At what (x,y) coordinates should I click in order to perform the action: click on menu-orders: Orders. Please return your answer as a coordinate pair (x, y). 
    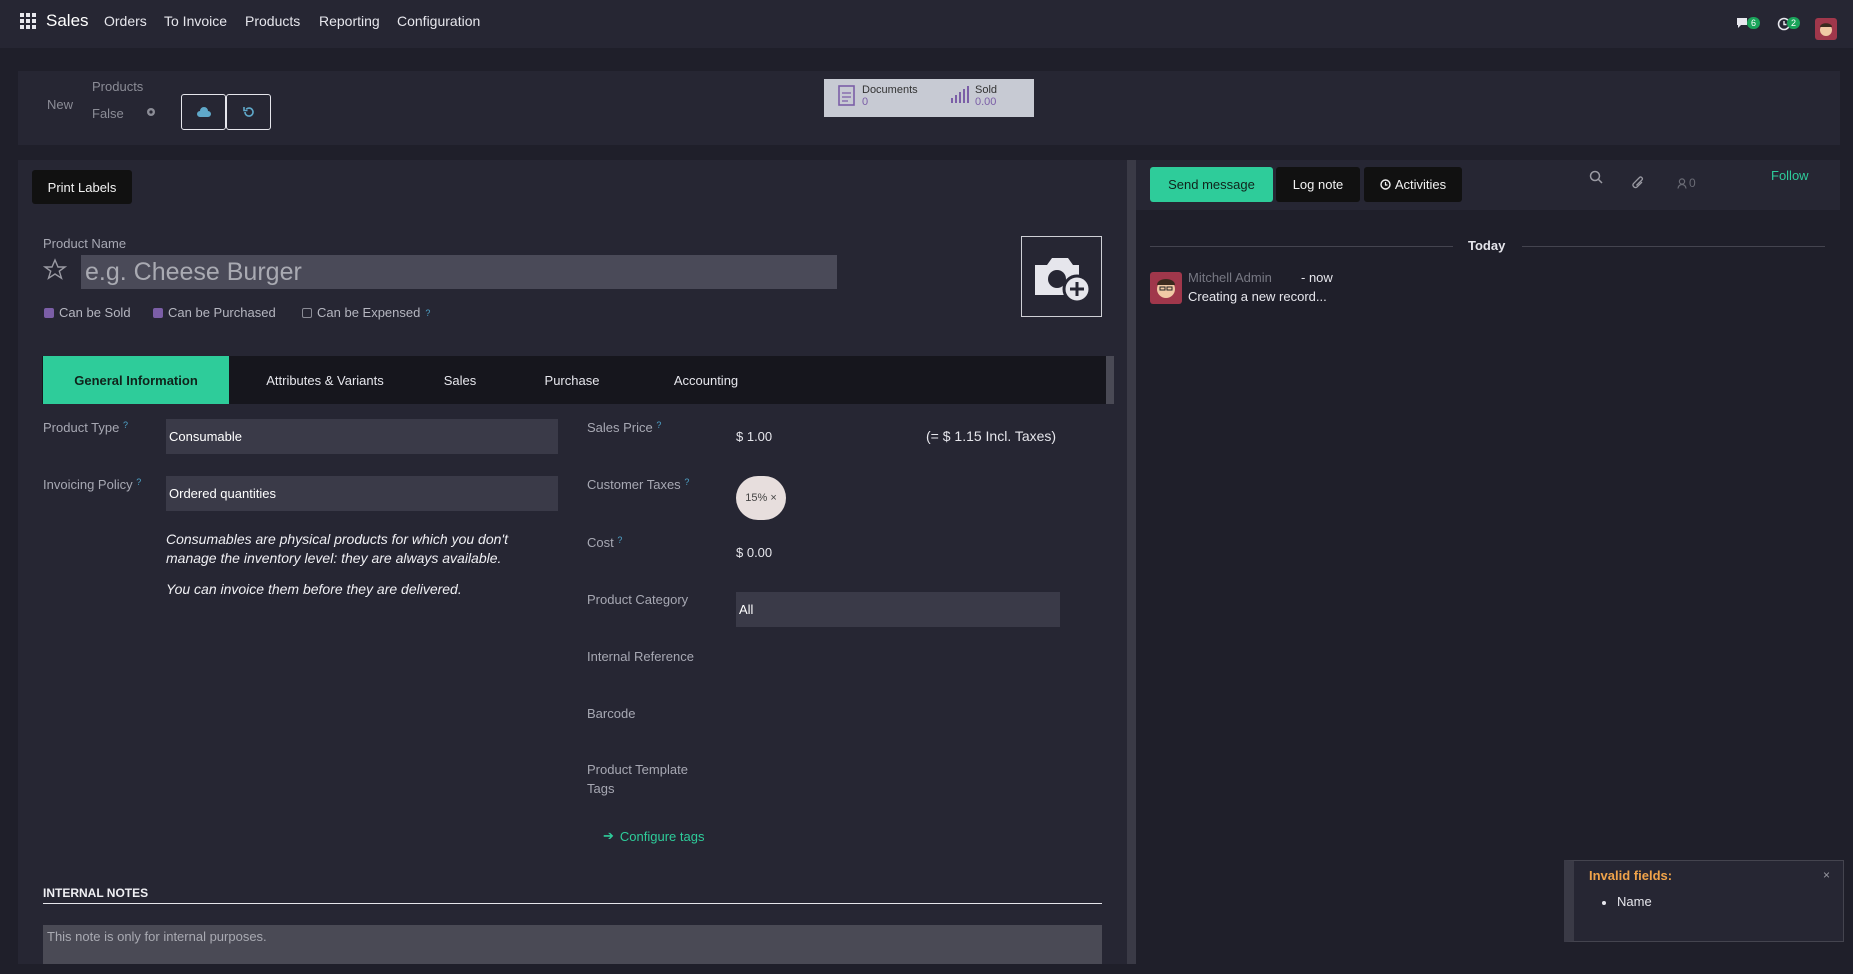
    Looking at the image, I should click on (125, 21).